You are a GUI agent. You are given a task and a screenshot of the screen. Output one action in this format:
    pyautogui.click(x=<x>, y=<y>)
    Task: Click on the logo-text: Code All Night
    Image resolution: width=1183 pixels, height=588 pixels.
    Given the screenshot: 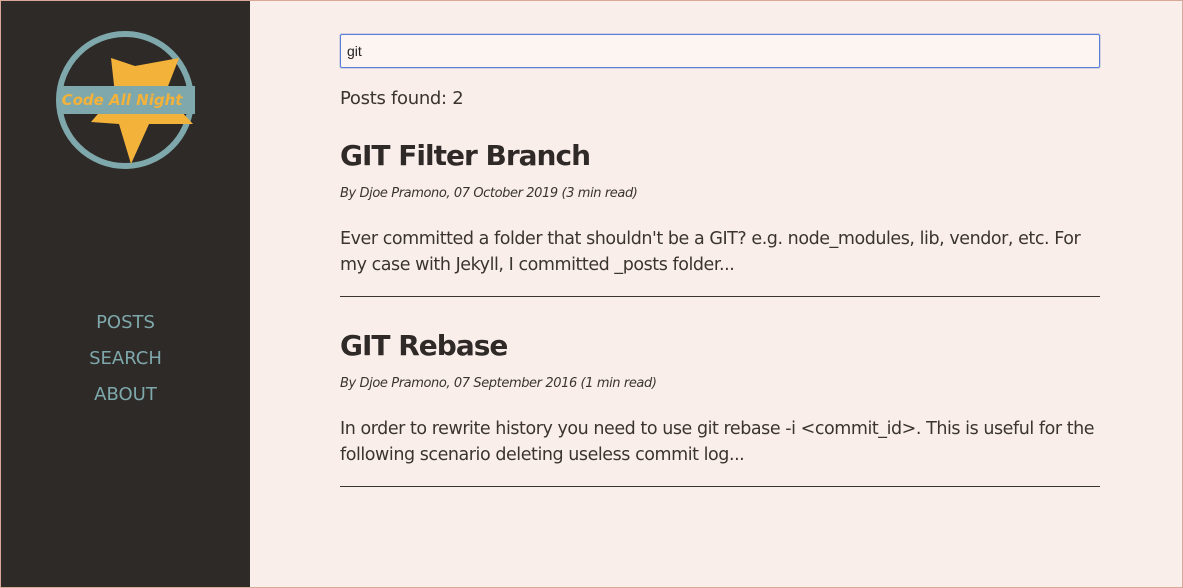 What is the action you would take?
    pyautogui.click(x=123, y=100)
    